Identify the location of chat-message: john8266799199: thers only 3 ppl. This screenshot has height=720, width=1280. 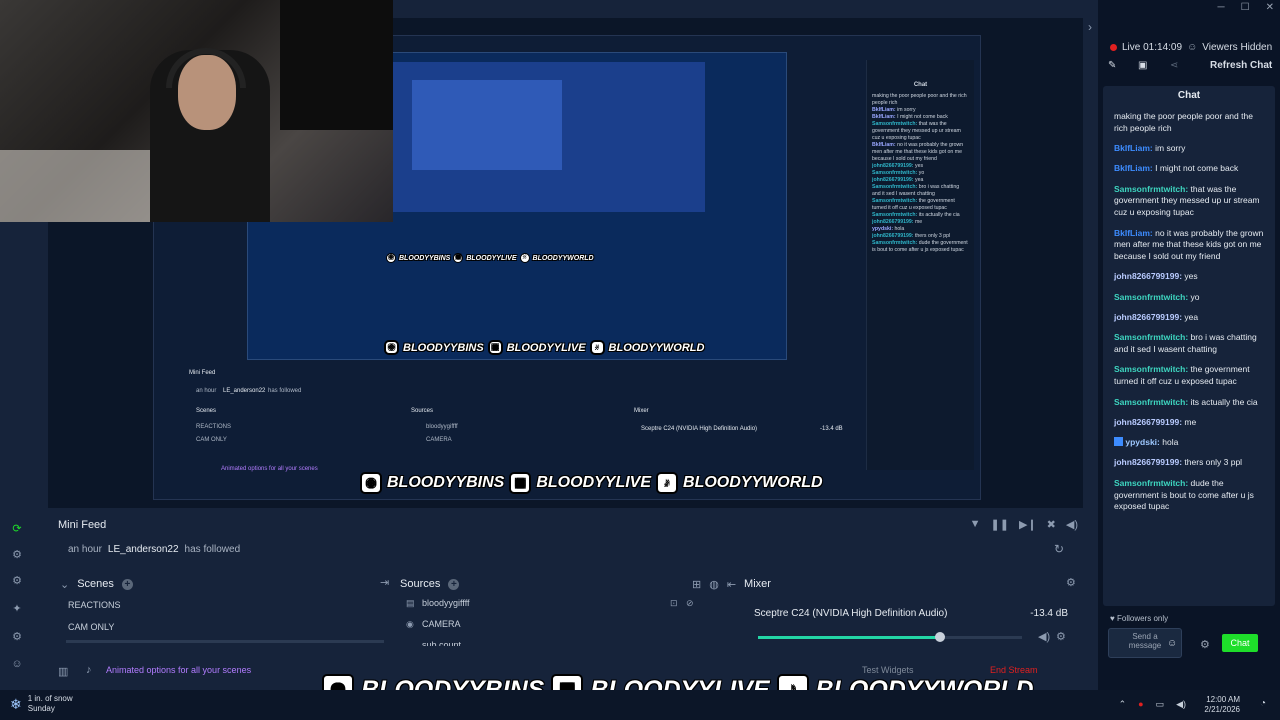
(1178, 462).